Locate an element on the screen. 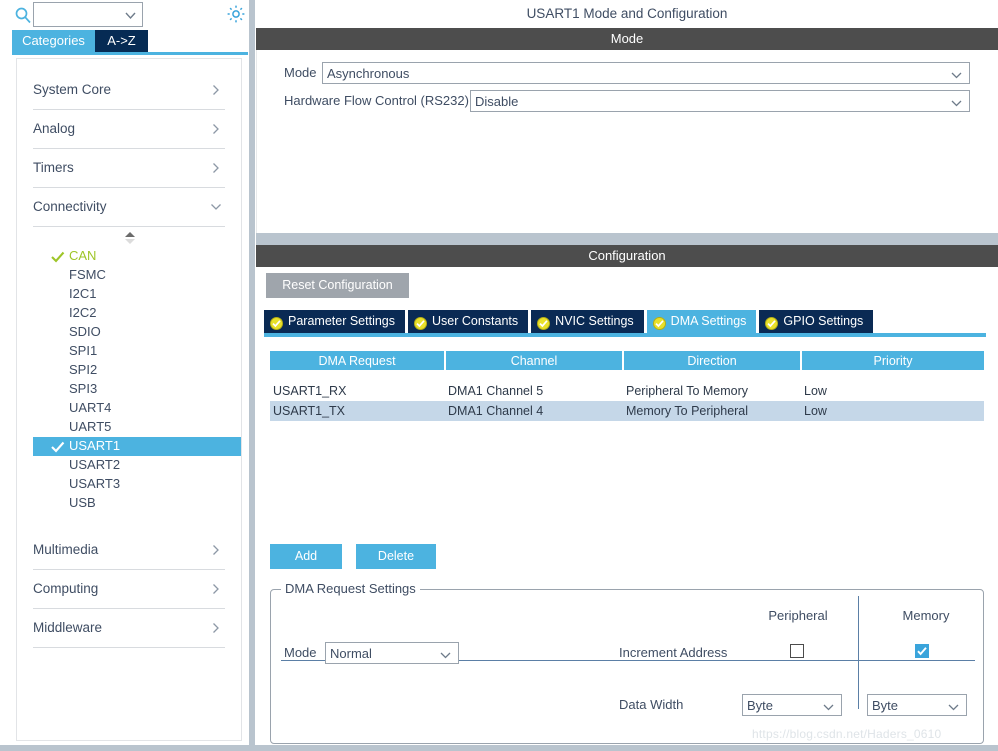  tab-label: NVIC Settings is located at coordinates (594, 321).